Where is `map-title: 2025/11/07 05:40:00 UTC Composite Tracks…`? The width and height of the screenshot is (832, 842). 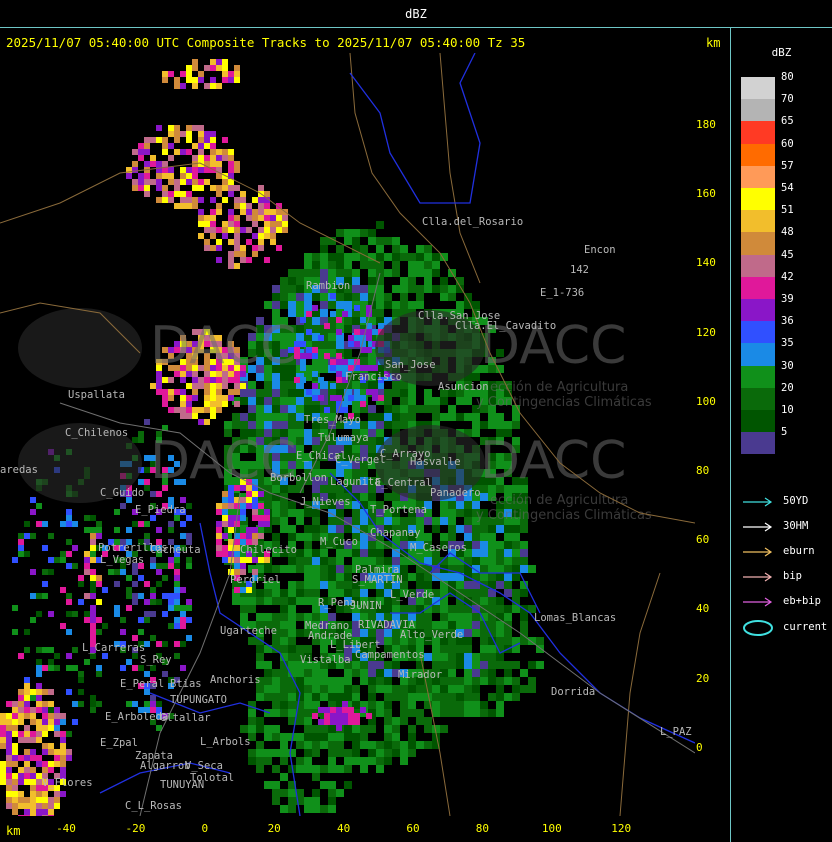 map-title: 2025/11/07 05:40:00 UTC Composite Tracks… is located at coordinates (266, 42).